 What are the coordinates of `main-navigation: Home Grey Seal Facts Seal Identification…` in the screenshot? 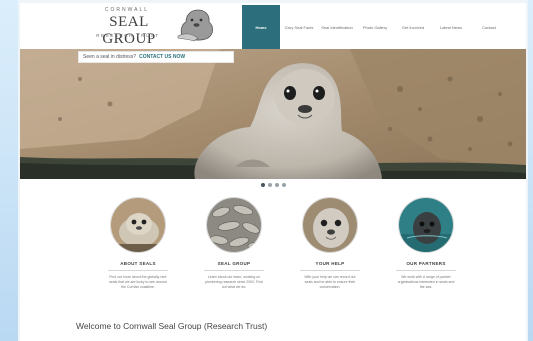 It's located at (375, 27).